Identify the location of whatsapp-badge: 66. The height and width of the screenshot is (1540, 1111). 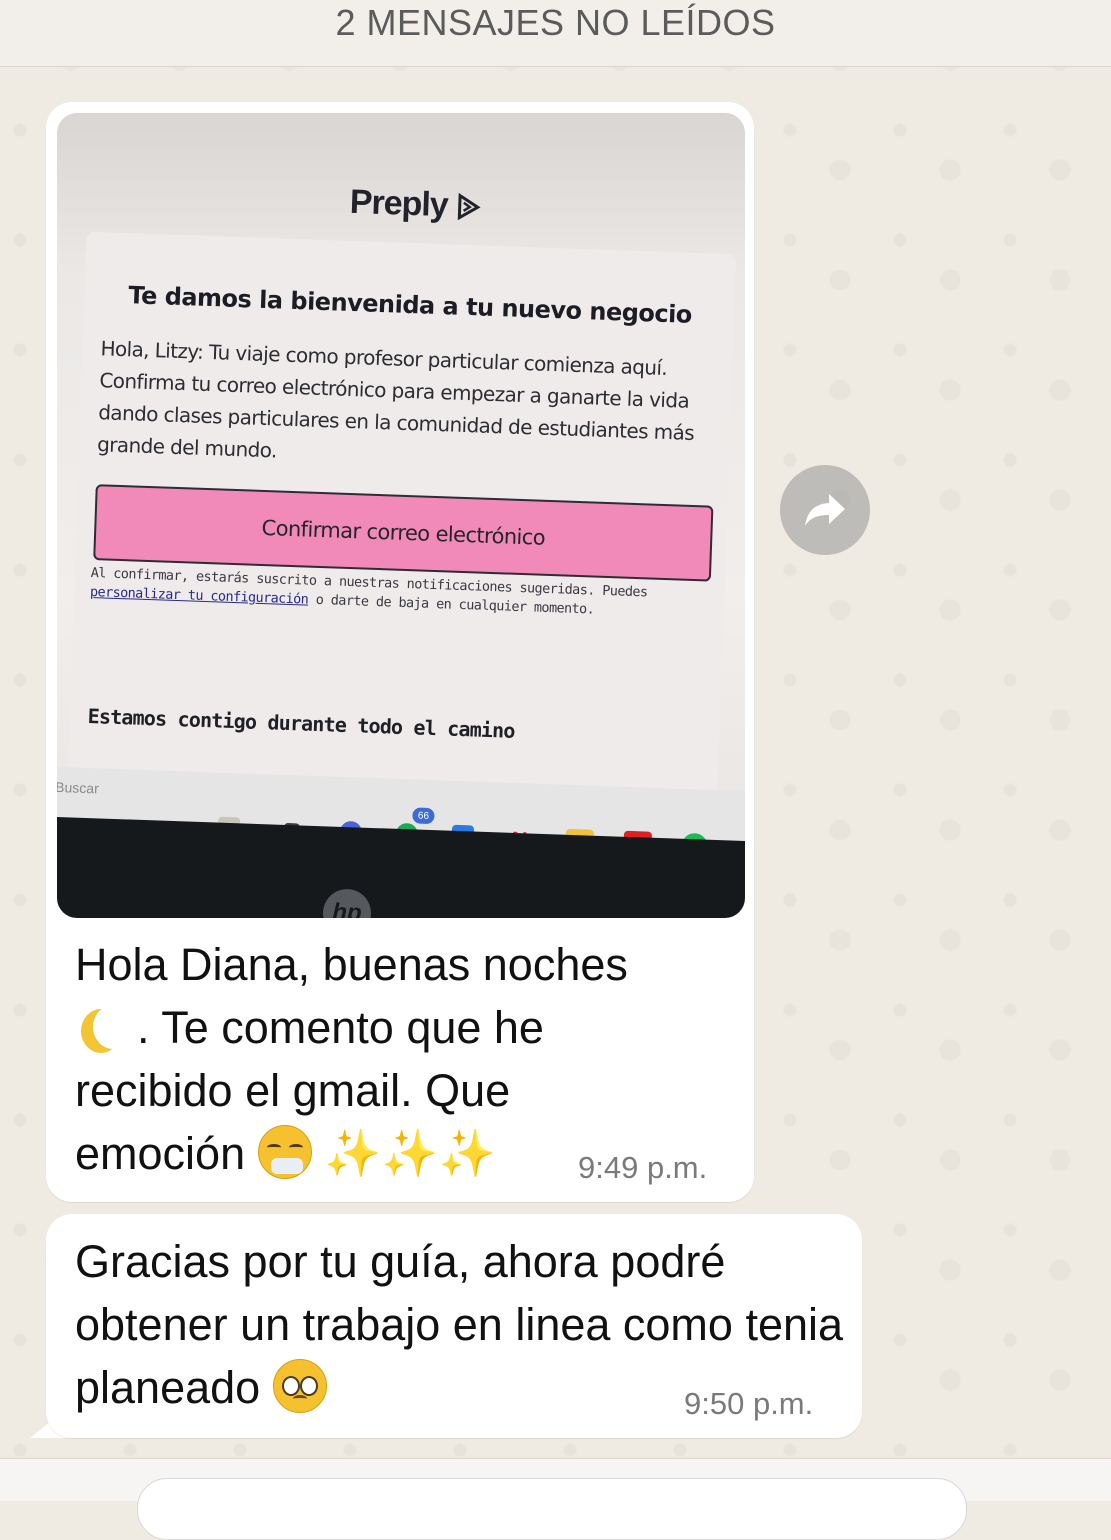
(423, 816).